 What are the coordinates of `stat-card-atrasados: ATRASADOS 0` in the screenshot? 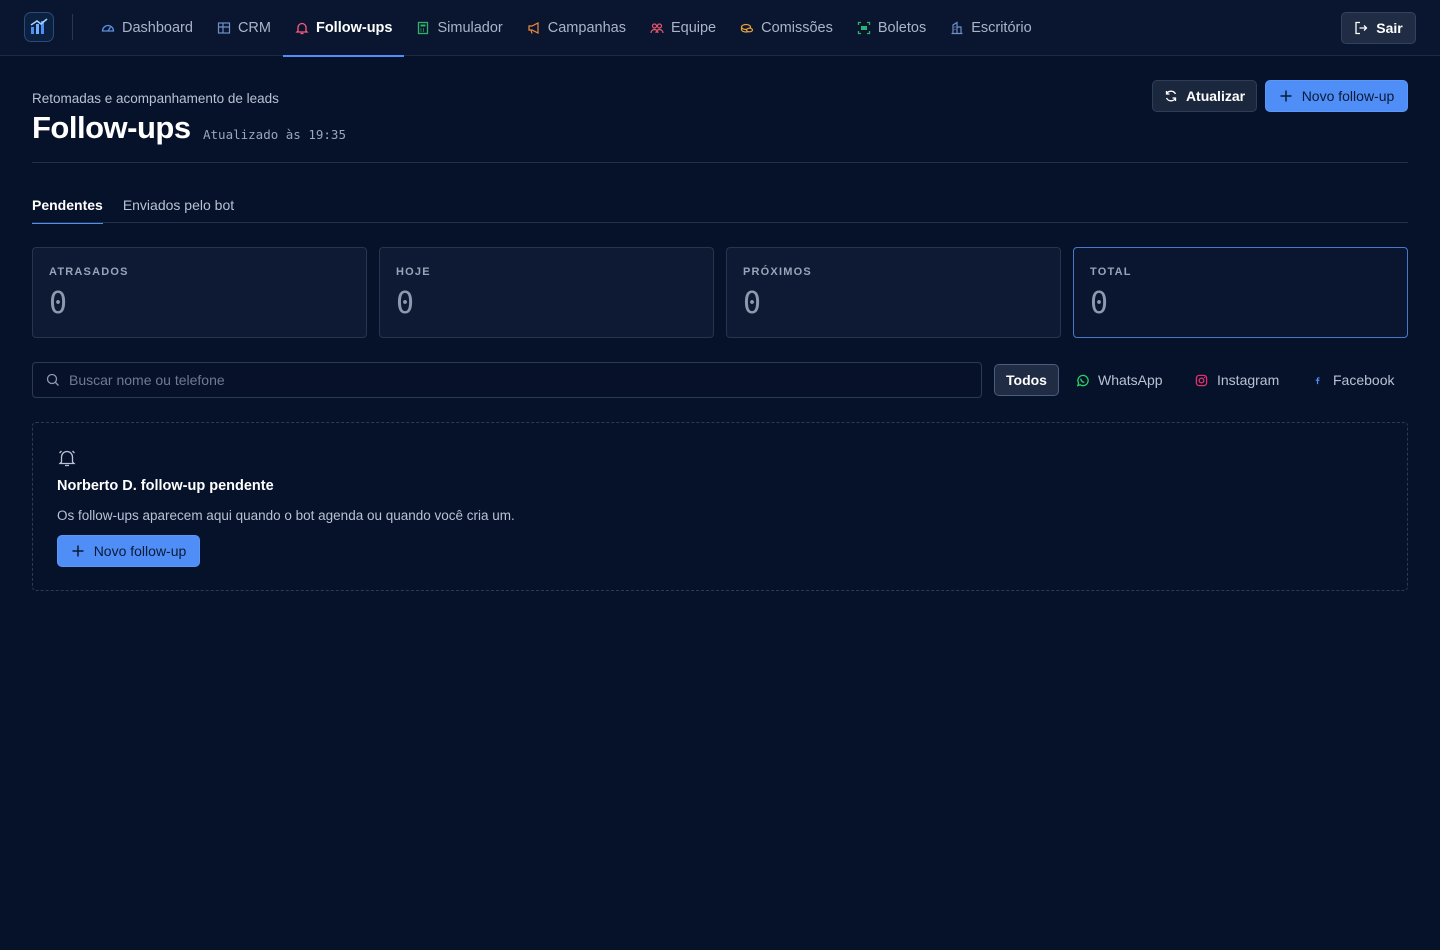 It's located at (199, 292).